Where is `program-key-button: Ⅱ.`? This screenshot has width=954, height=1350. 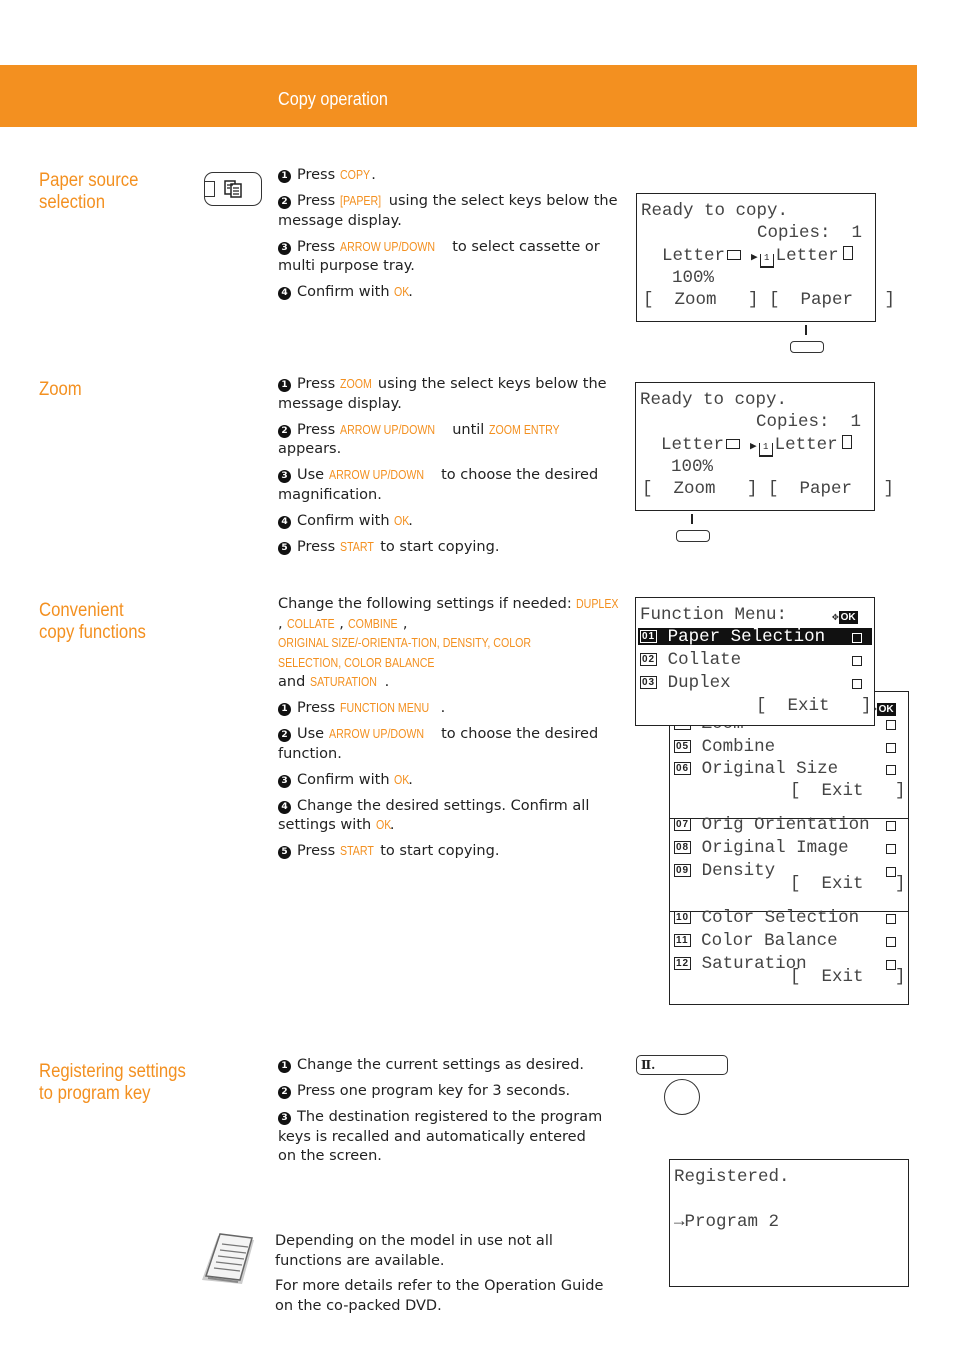 program-key-button: Ⅱ. is located at coordinates (682, 1065).